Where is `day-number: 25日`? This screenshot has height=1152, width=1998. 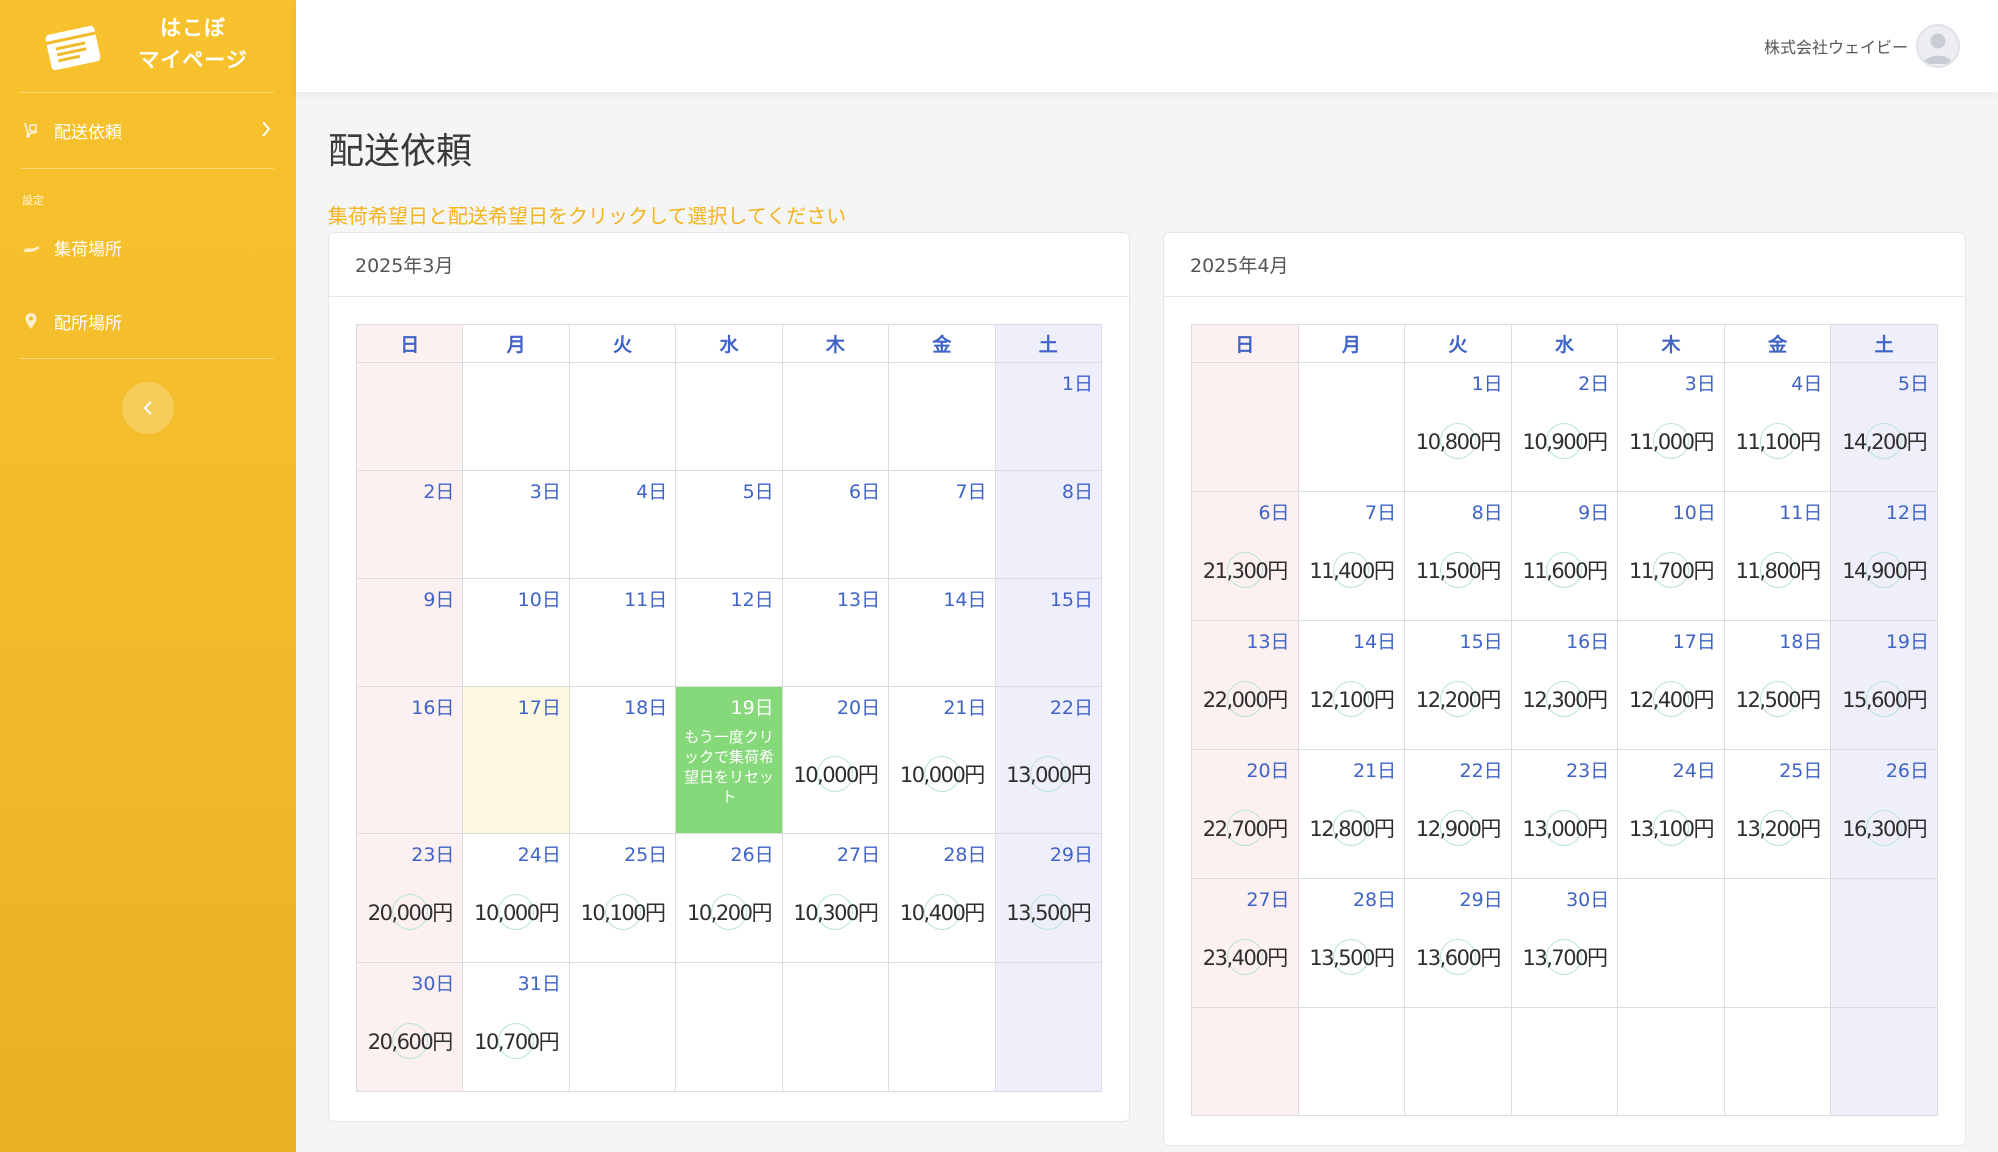
day-number: 25日 is located at coordinates (646, 855).